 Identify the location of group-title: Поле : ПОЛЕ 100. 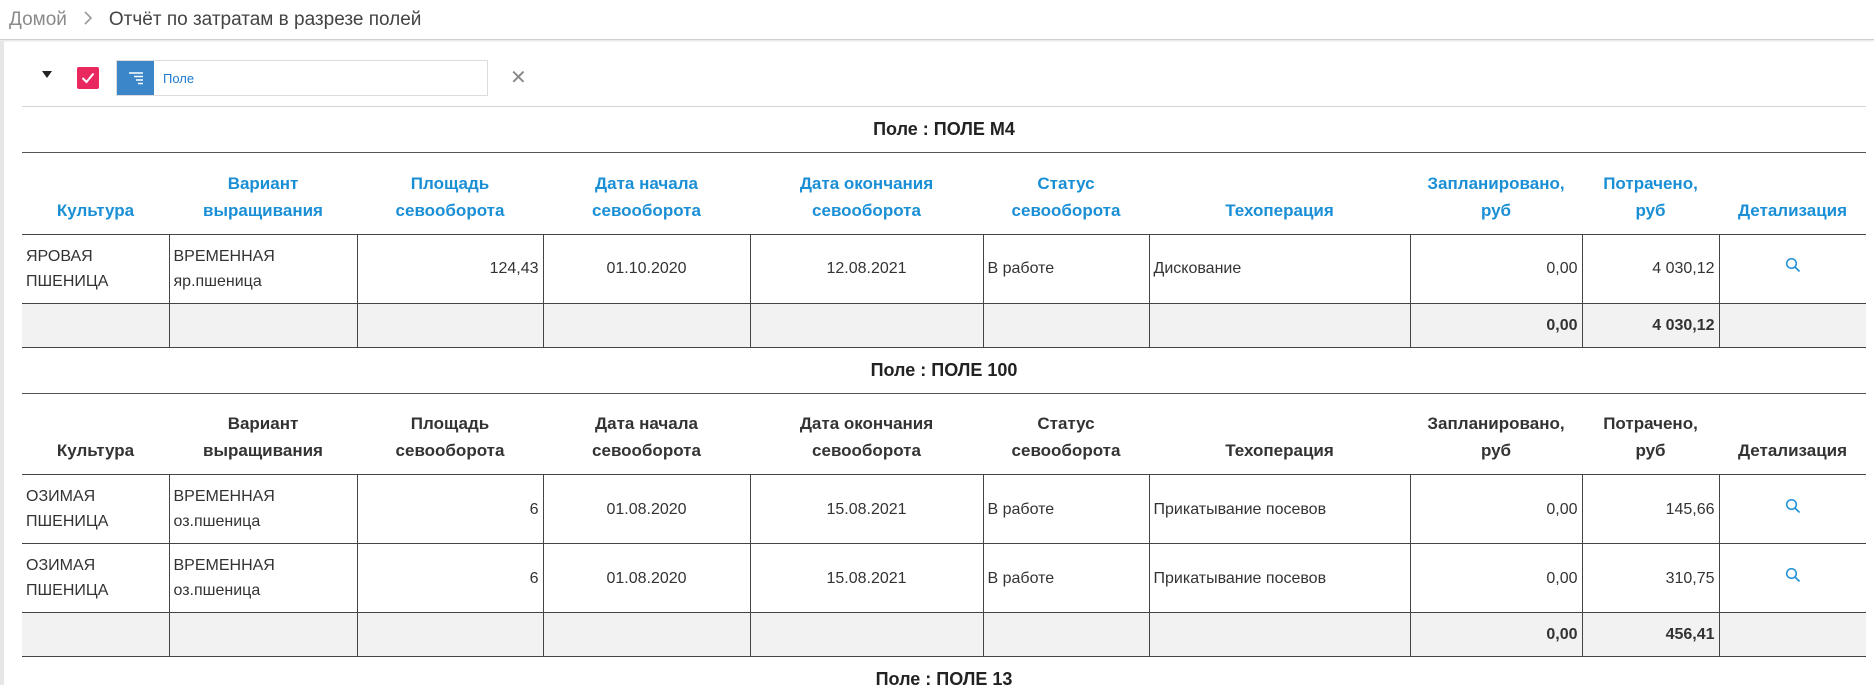
(944, 371).